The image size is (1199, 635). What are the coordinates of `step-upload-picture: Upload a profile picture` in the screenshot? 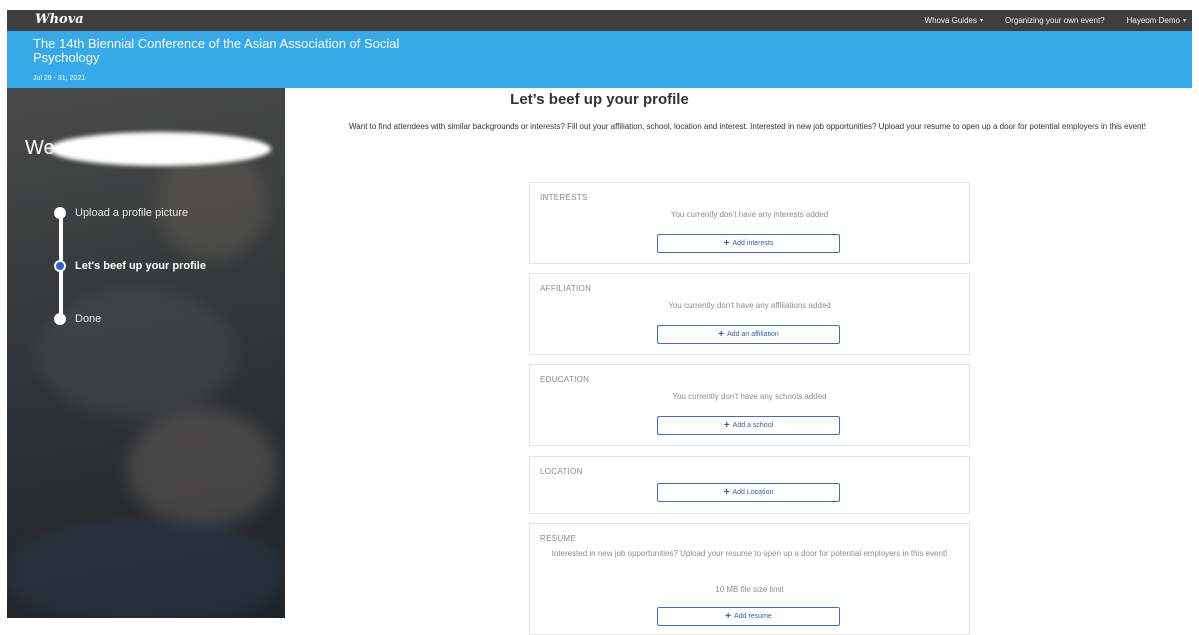 It's located at (121, 213).